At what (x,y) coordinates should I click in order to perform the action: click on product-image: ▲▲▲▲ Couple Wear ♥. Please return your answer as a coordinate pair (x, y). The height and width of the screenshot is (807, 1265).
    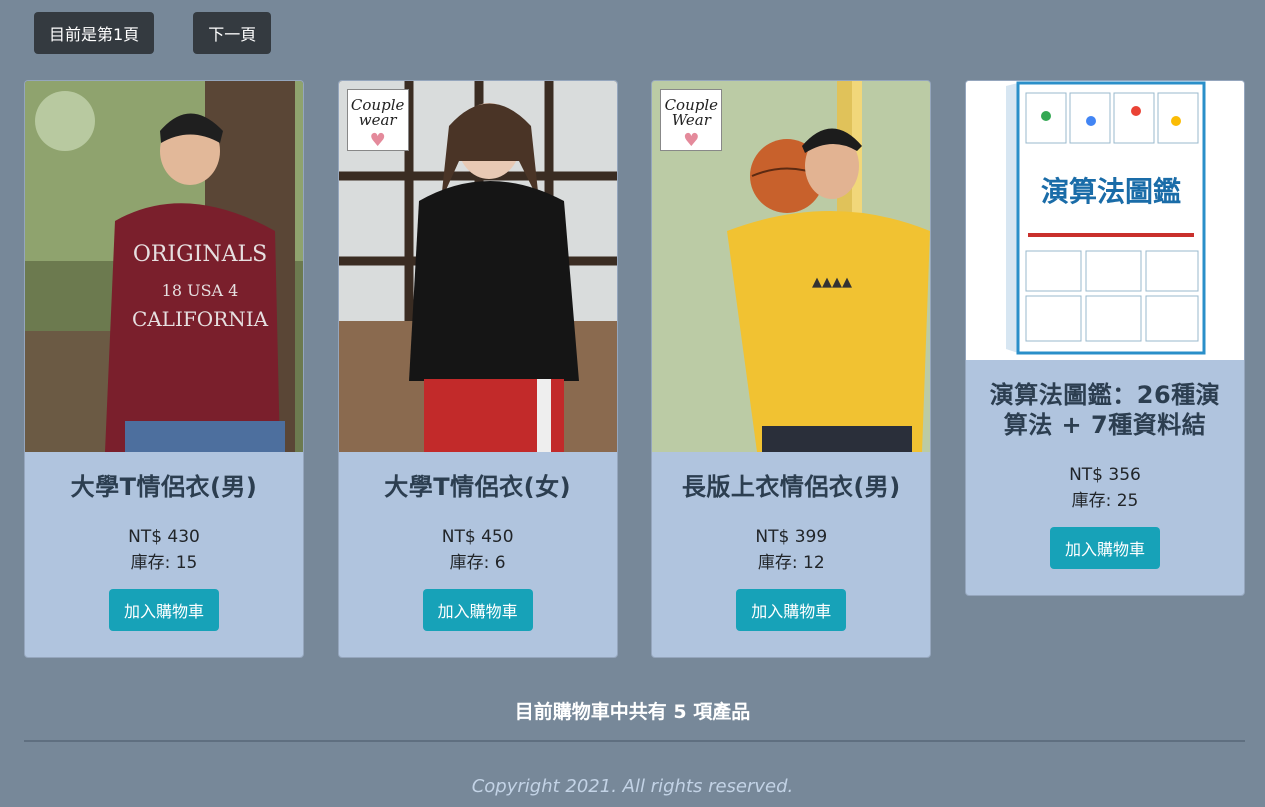
    Looking at the image, I should click on (791, 266).